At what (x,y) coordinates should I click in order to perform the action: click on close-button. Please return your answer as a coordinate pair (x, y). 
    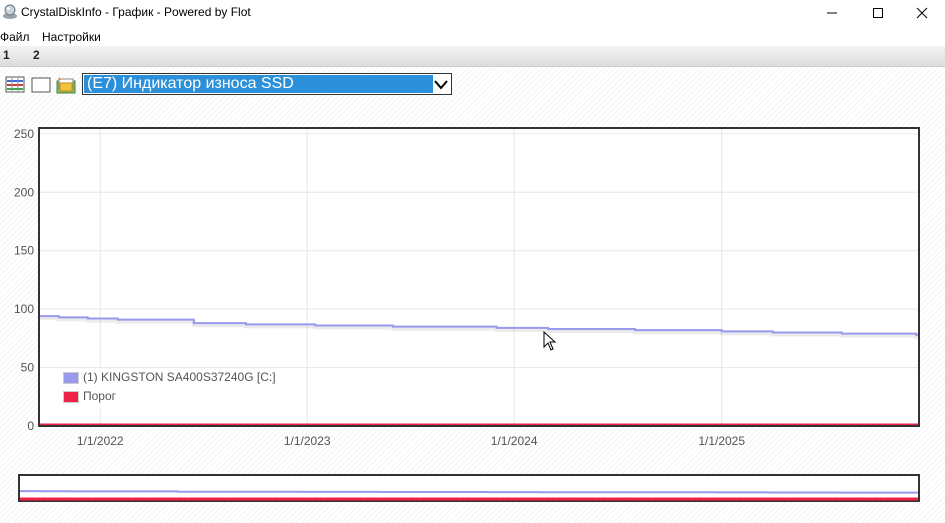
    Looking at the image, I should click on (922, 13).